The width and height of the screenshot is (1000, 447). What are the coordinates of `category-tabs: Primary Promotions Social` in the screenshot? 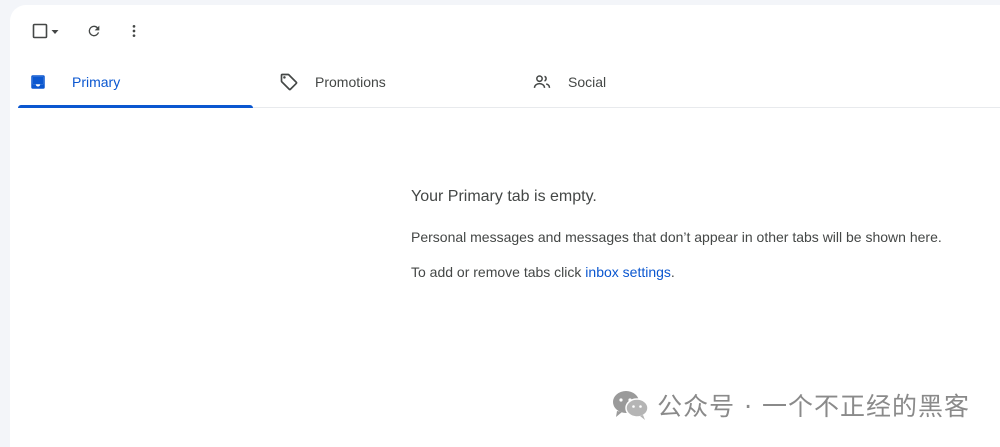 It's located at (509, 82).